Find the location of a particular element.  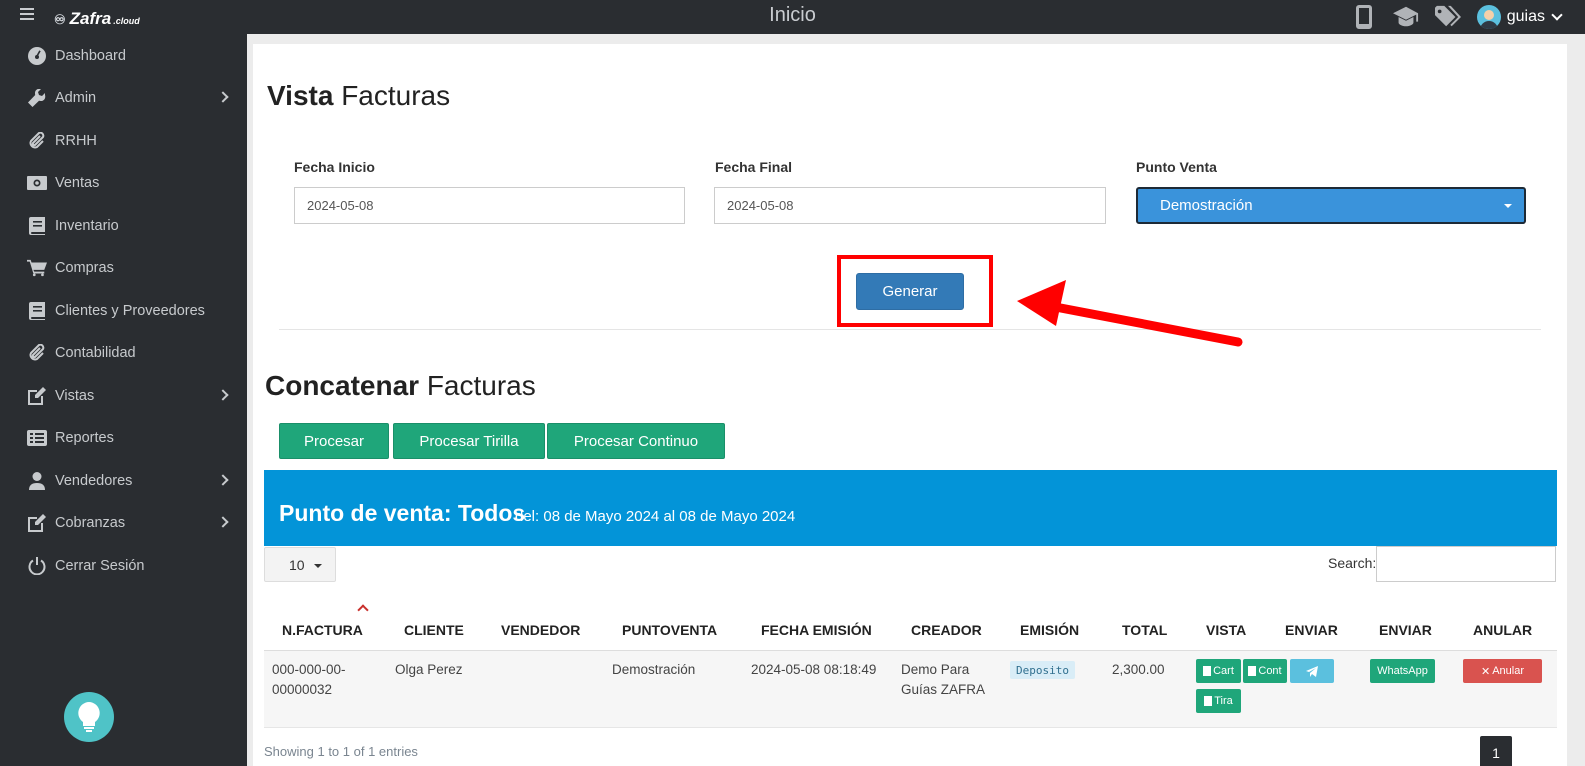

vista-facturas-heading: Vista Facturas is located at coordinates (358, 96).